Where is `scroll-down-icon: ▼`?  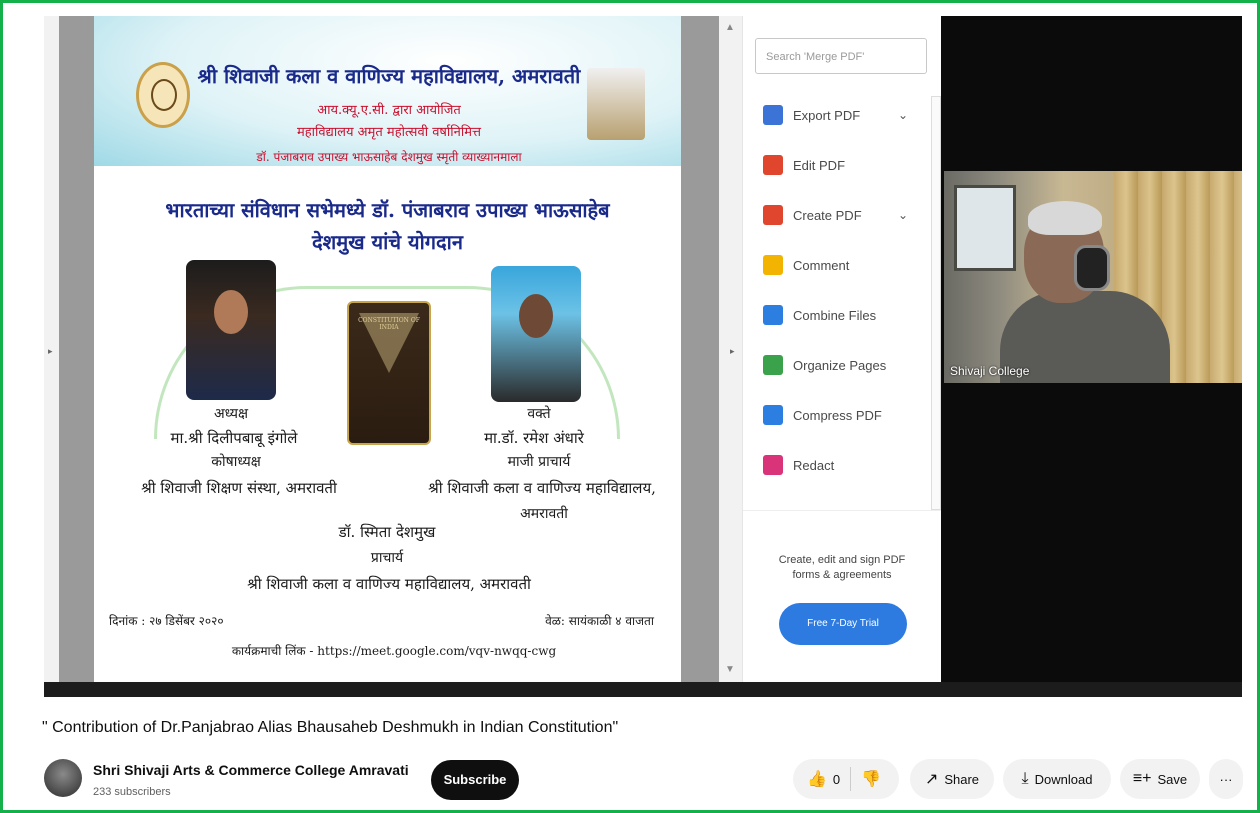 scroll-down-icon: ▼ is located at coordinates (730, 669).